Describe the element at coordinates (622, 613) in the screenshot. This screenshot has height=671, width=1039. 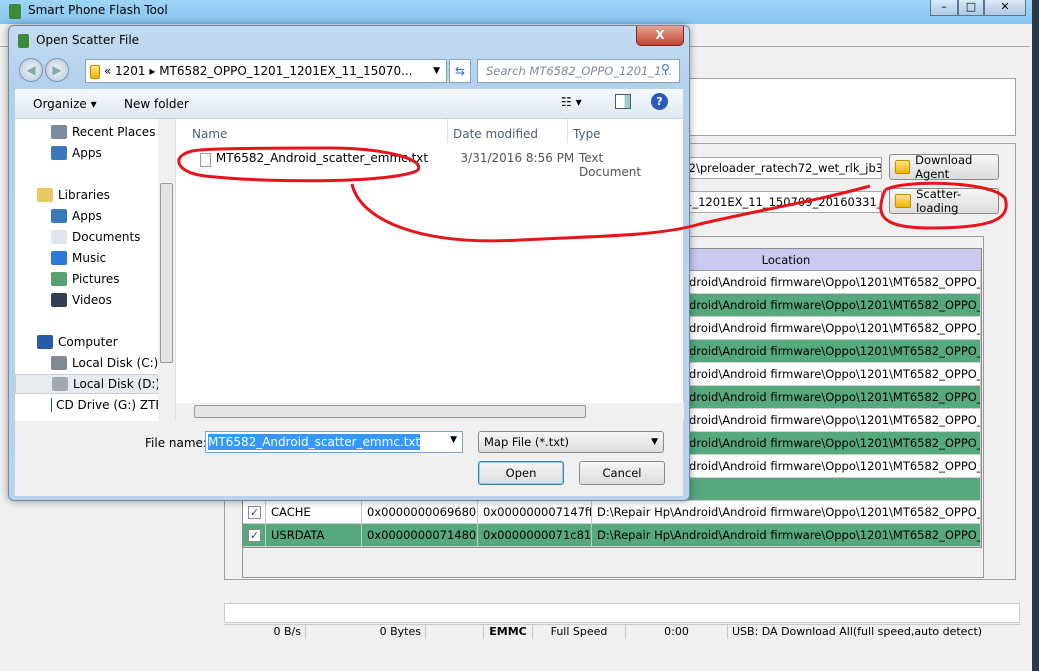
I see `progress-bar` at that location.